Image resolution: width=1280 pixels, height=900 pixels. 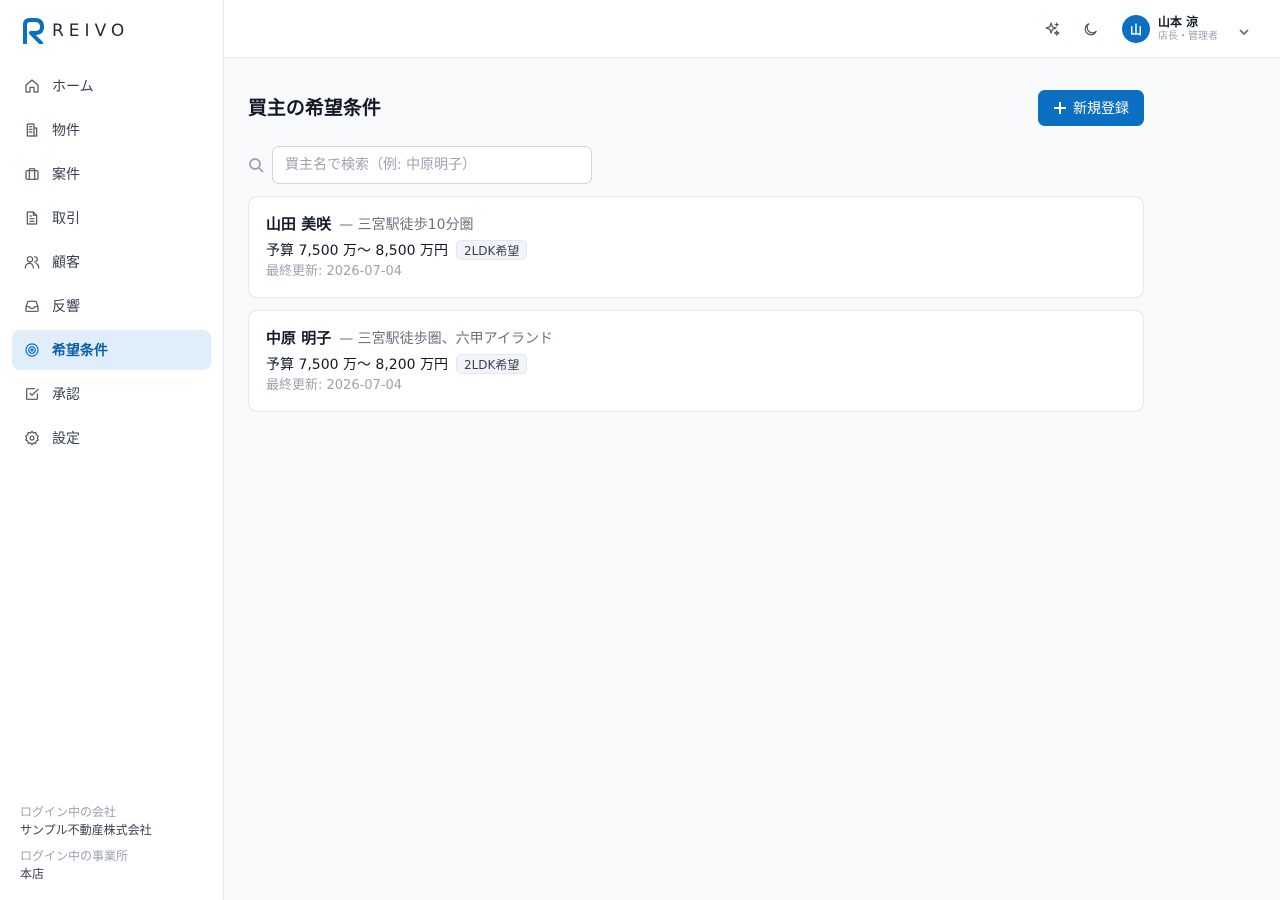 I want to click on sparkles-icon, so click(x=1052, y=29).